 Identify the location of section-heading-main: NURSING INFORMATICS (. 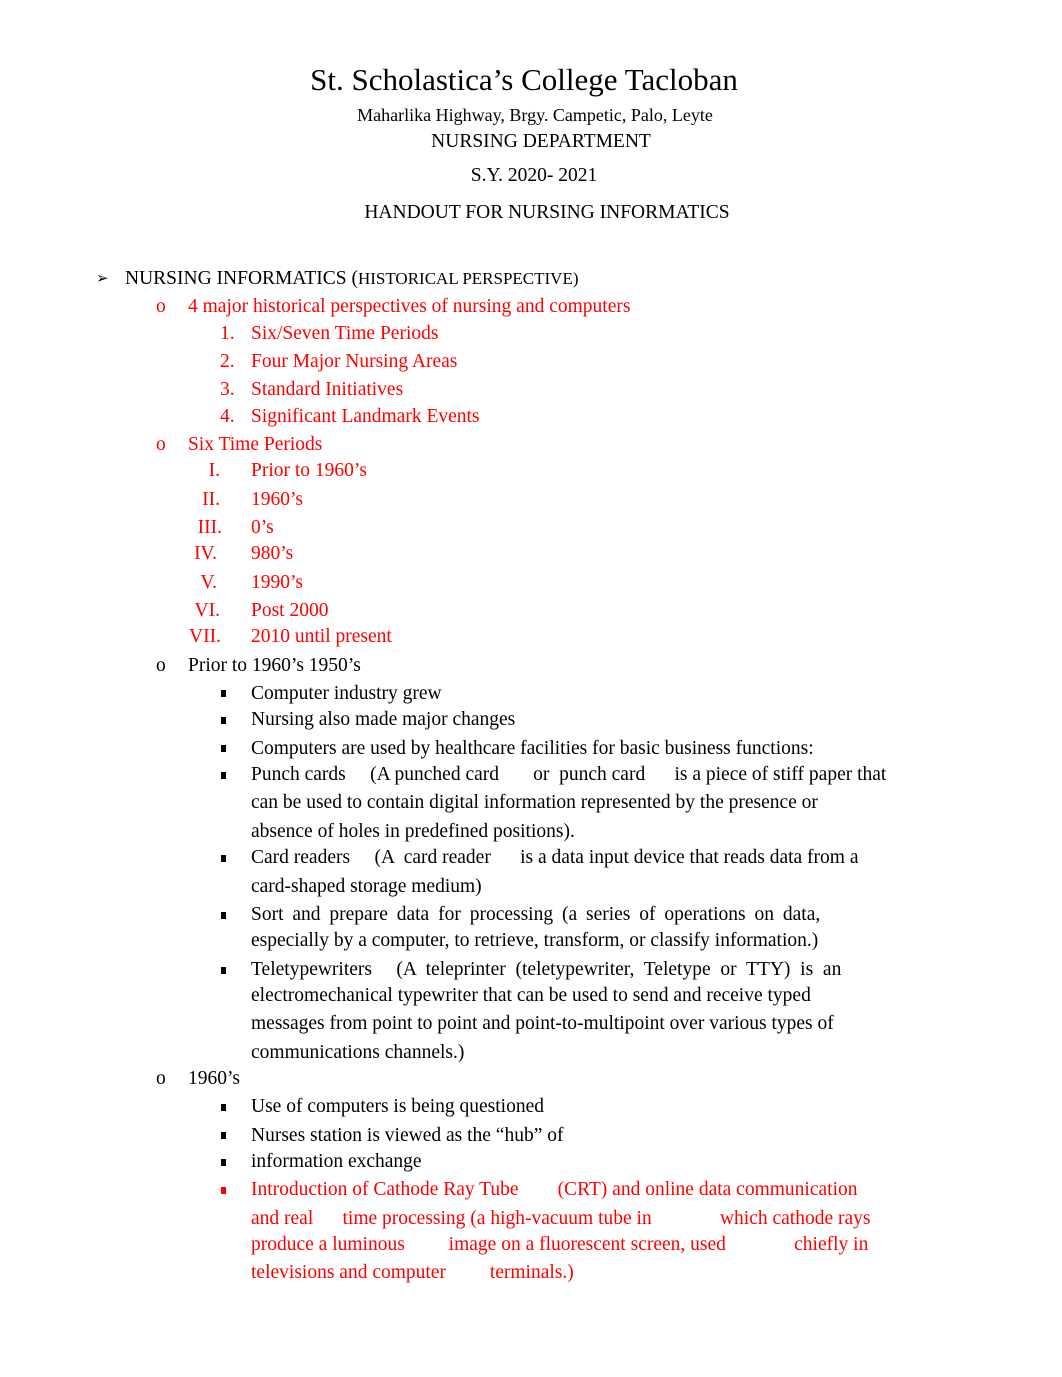
(241, 278).